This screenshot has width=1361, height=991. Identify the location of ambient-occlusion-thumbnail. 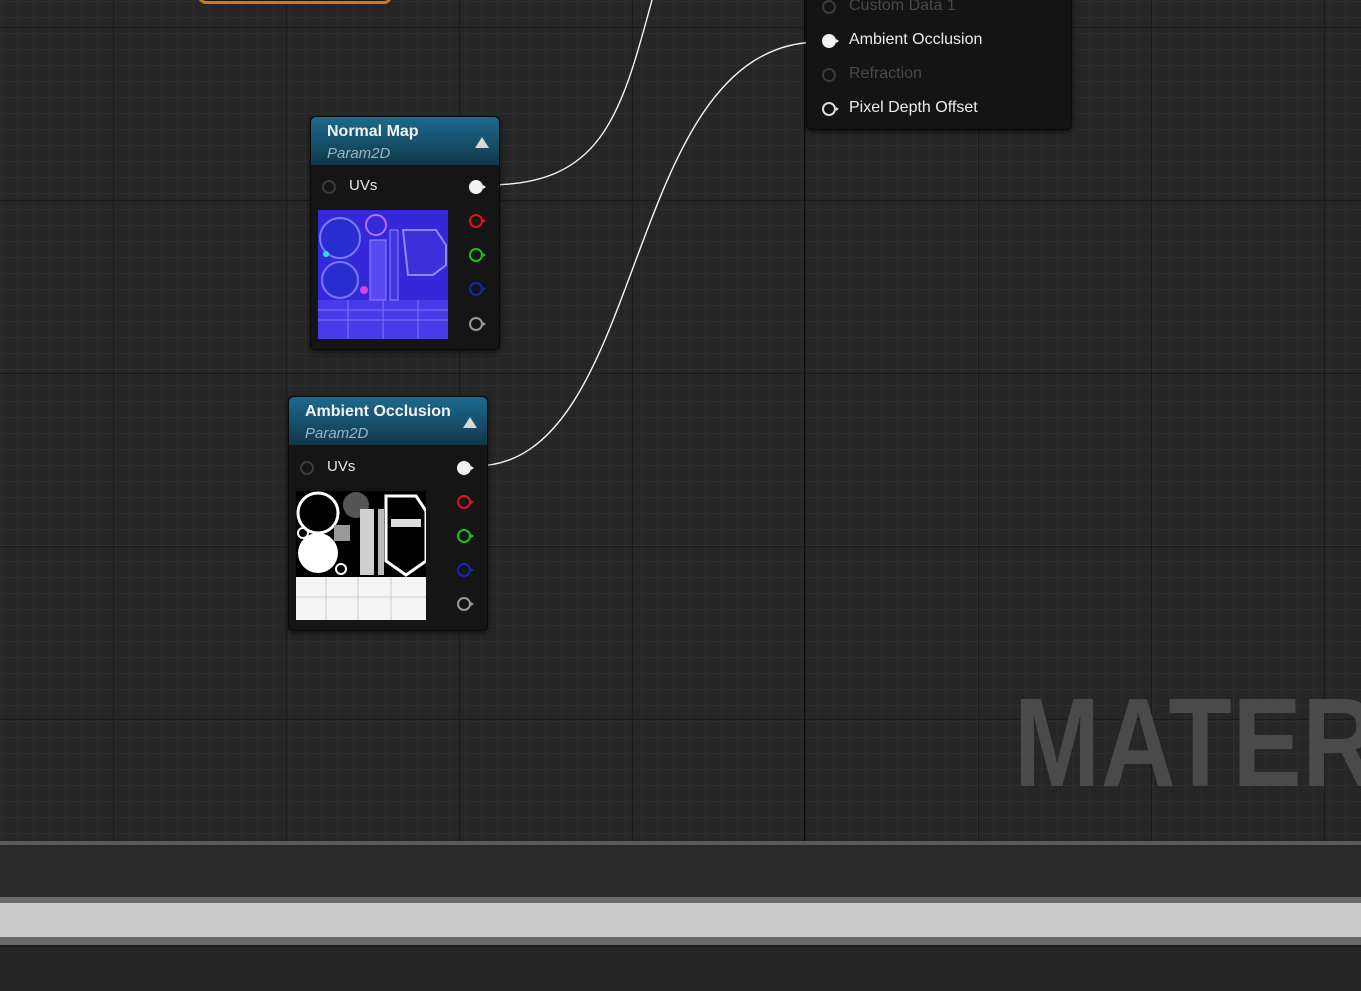
(361, 555).